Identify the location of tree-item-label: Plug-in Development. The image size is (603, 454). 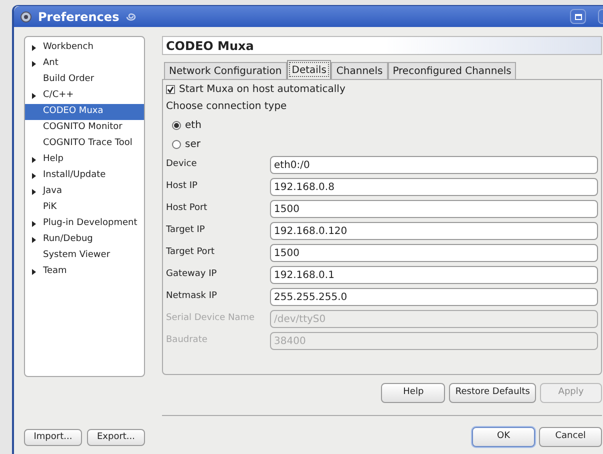
(90, 223).